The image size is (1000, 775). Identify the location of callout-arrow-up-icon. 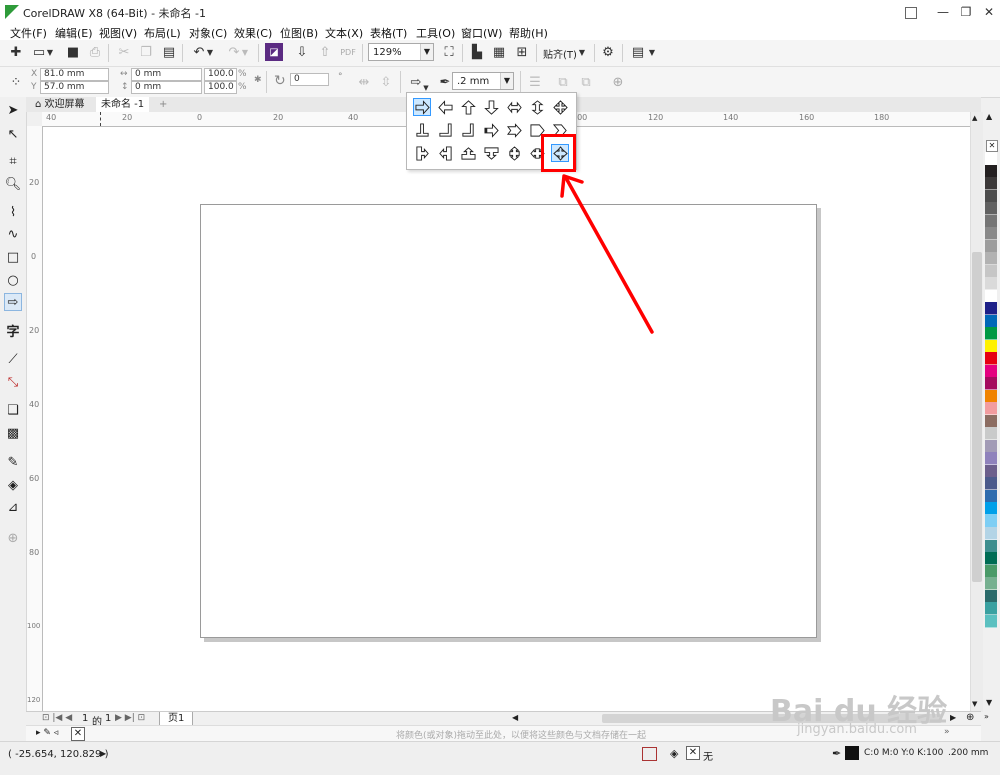
(468, 153).